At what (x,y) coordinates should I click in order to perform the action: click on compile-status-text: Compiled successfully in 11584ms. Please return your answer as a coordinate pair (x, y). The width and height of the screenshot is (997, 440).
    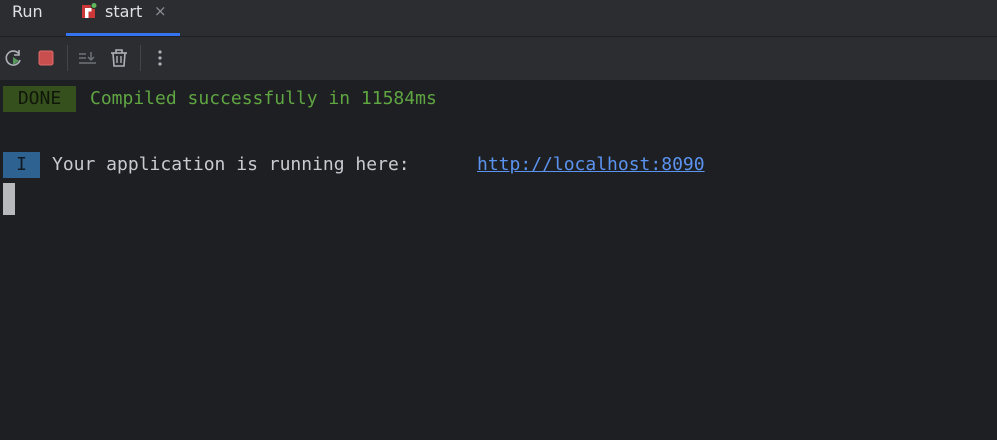
    Looking at the image, I should click on (263, 98).